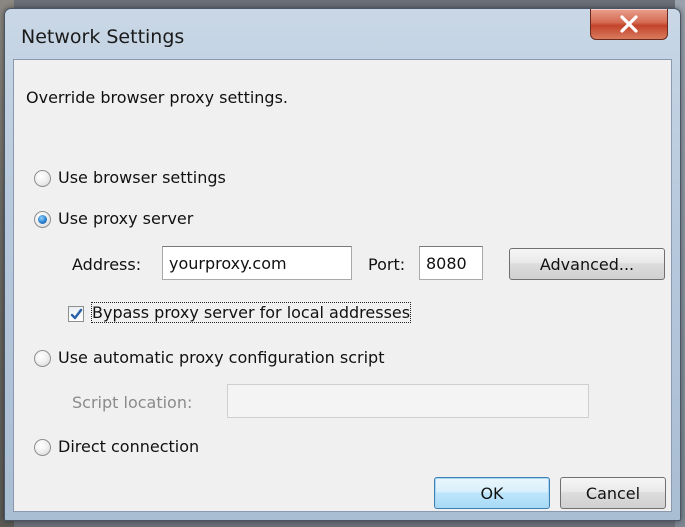  I want to click on window-title: Network Settings, so click(103, 37).